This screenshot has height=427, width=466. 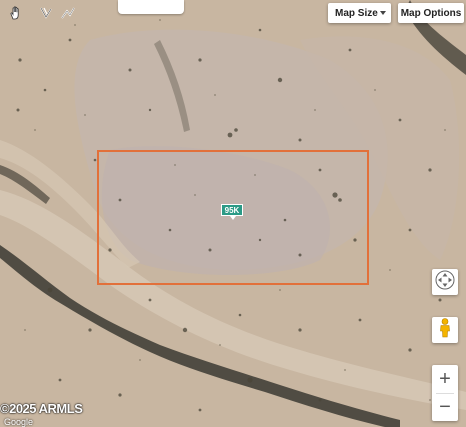 What do you see at coordinates (19, 422) in the screenshot?
I see `google-logo: Google` at bounding box center [19, 422].